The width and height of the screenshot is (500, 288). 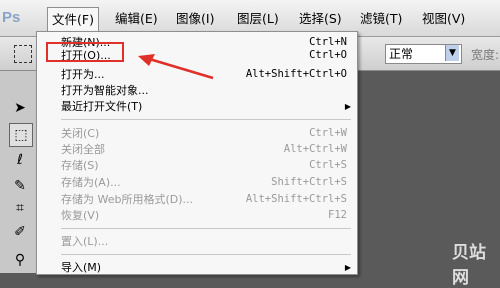 What do you see at coordinates (21, 135) in the screenshot?
I see `rect-marquee-tool-icon: ⬚` at bounding box center [21, 135].